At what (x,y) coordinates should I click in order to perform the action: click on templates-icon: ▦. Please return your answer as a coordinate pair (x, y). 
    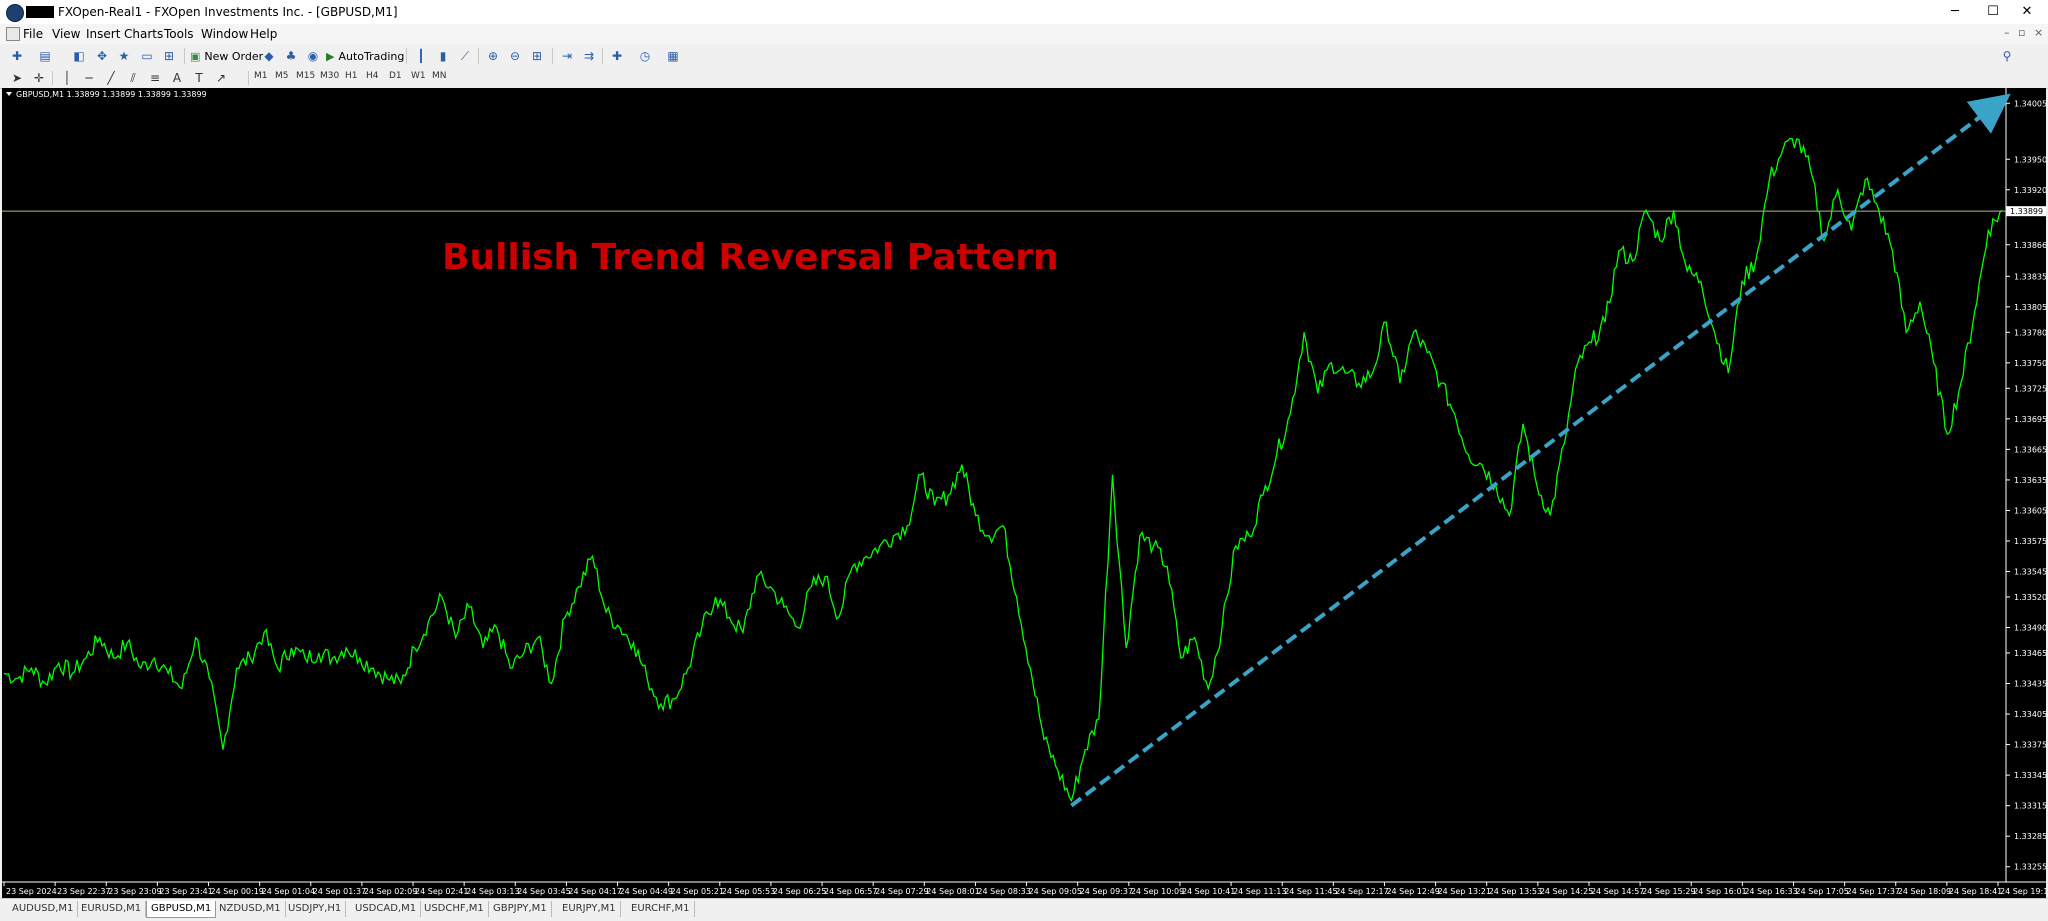
    Looking at the image, I should click on (673, 56).